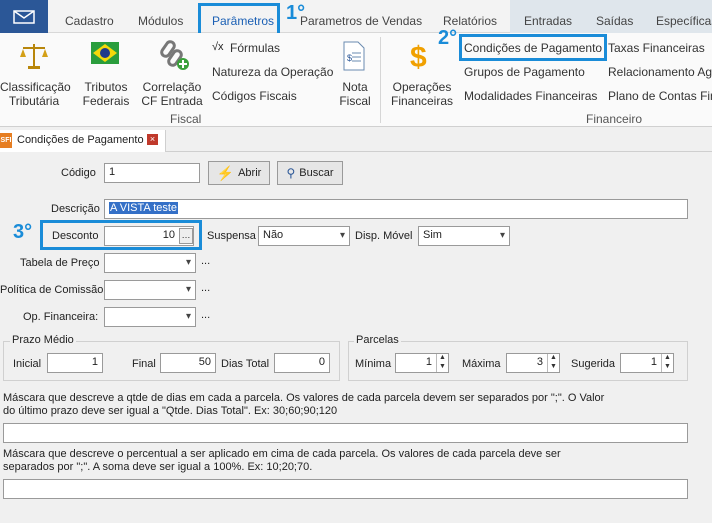 The height and width of the screenshot is (523, 712). What do you see at coordinates (152, 173) in the screenshot?
I see `codigo-input: 1` at bounding box center [152, 173].